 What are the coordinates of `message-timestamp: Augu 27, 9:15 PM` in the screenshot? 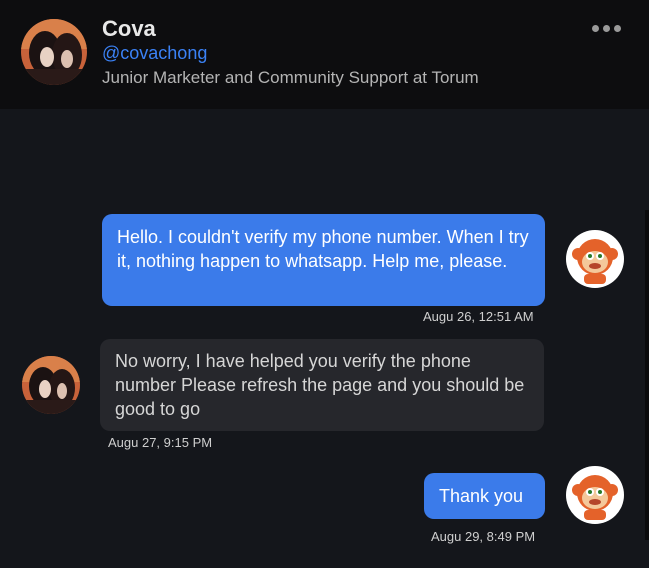 It's located at (160, 442).